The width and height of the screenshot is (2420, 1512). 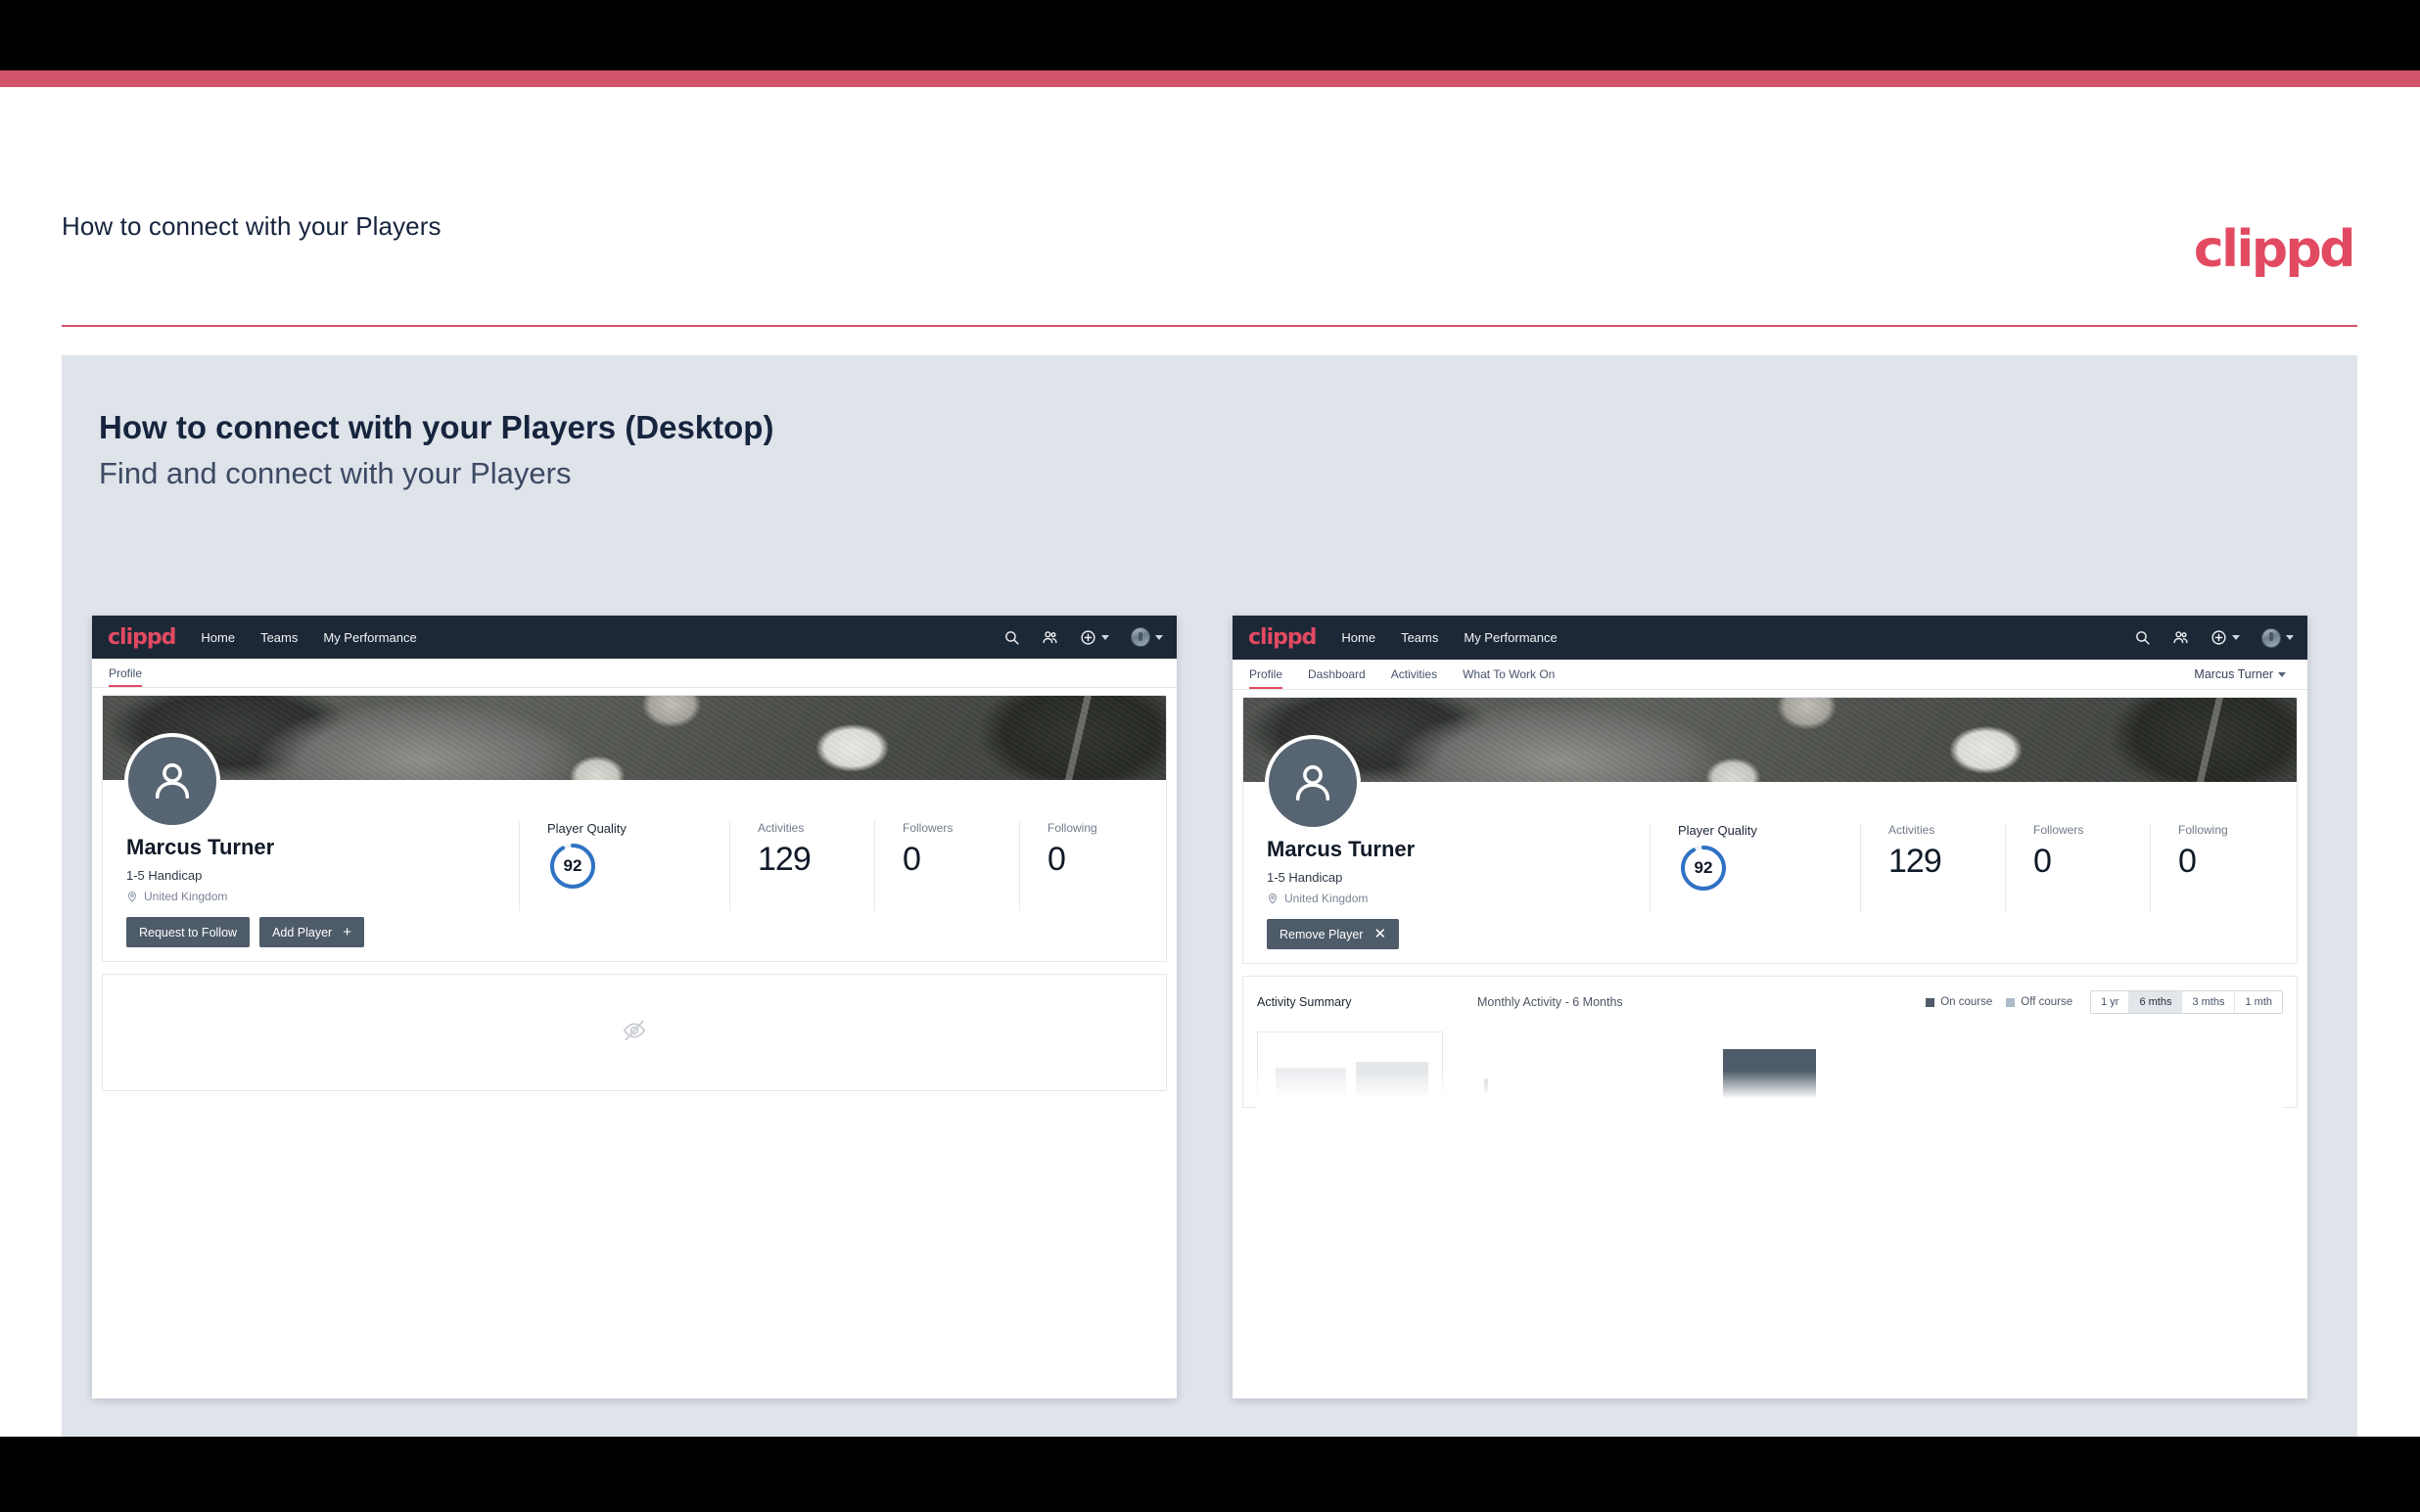 What do you see at coordinates (132, 897) in the screenshot?
I see `location-pin-icon` at bounding box center [132, 897].